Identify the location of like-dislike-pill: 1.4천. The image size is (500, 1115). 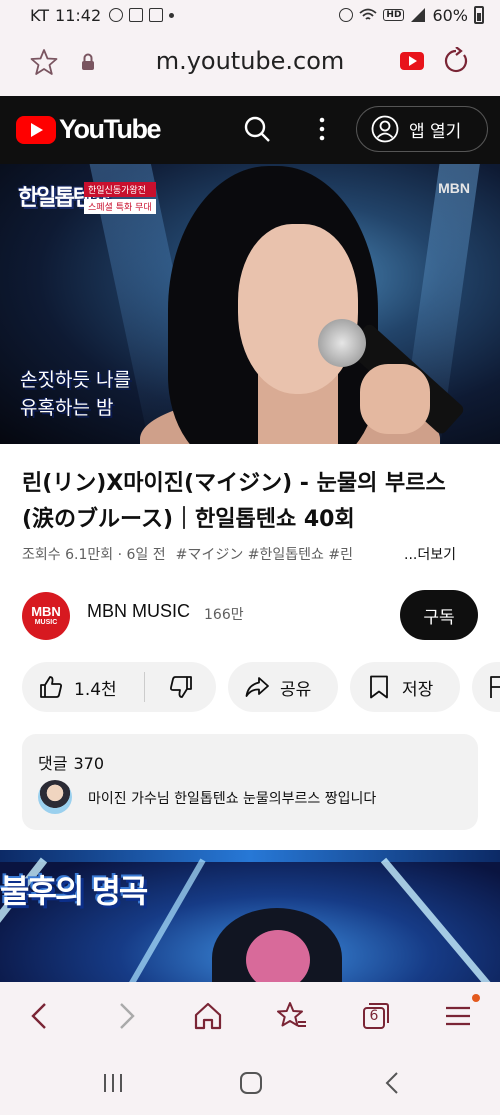
(119, 687).